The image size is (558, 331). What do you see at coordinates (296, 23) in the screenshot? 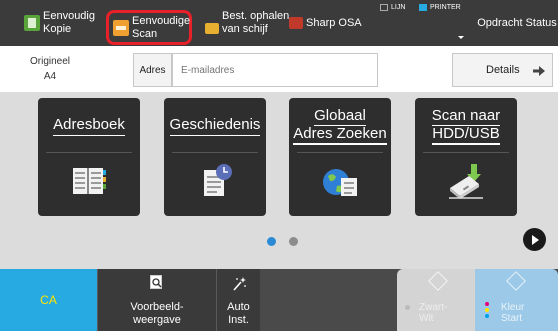
I see `sharp-osa-icon` at bounding box center [296, 23].